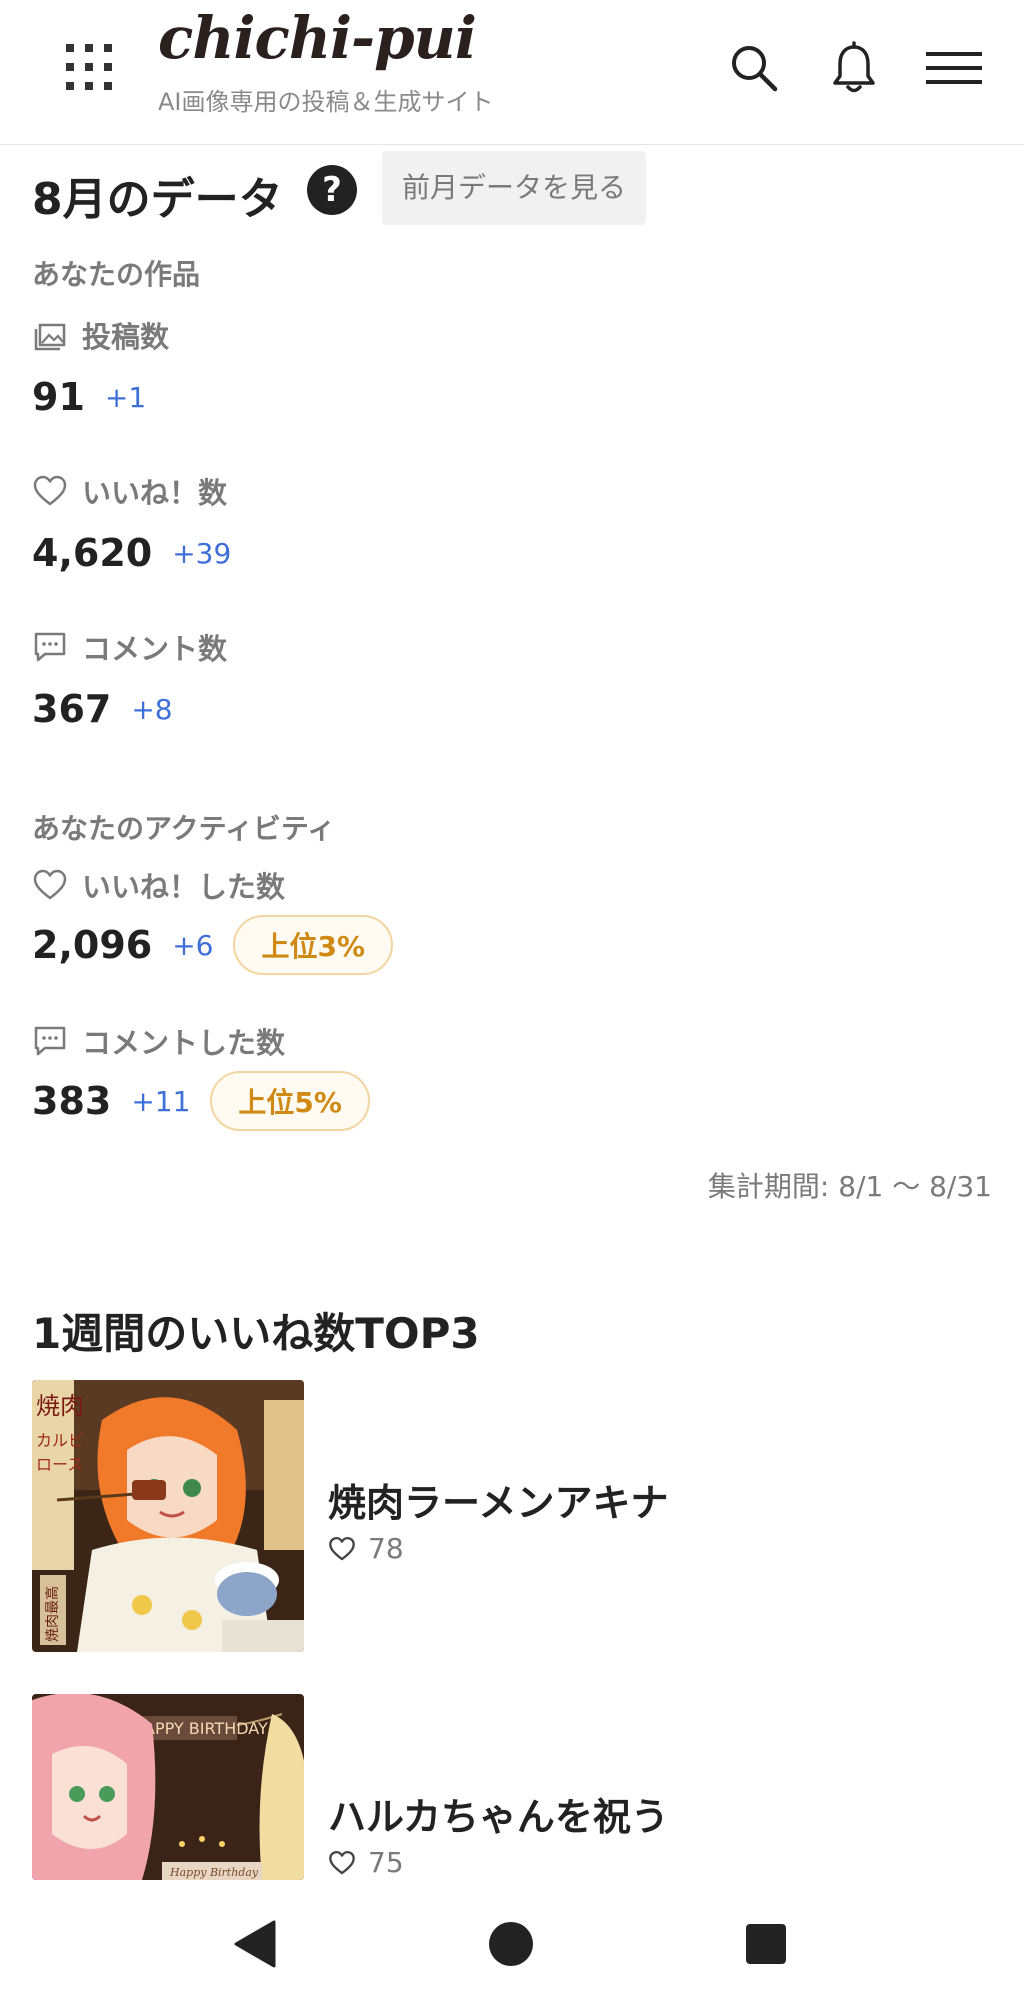  Describe the element at coordinates (168, 1787) in the screenshot. I see `work-thumbnail: HAPPY BIRTHDAY Happy Birthday` at that location.